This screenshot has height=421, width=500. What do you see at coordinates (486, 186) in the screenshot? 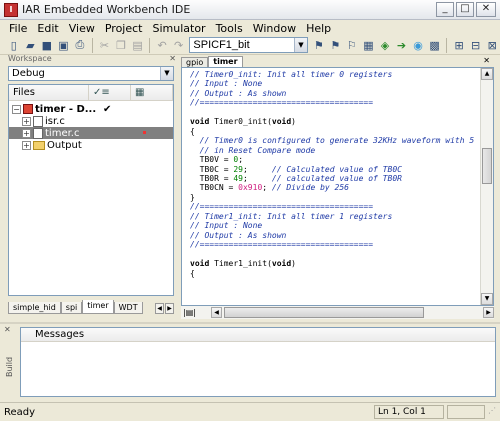
I see `vertical-scrollbar: ▲ ▼` at bounding box center [486, 186].